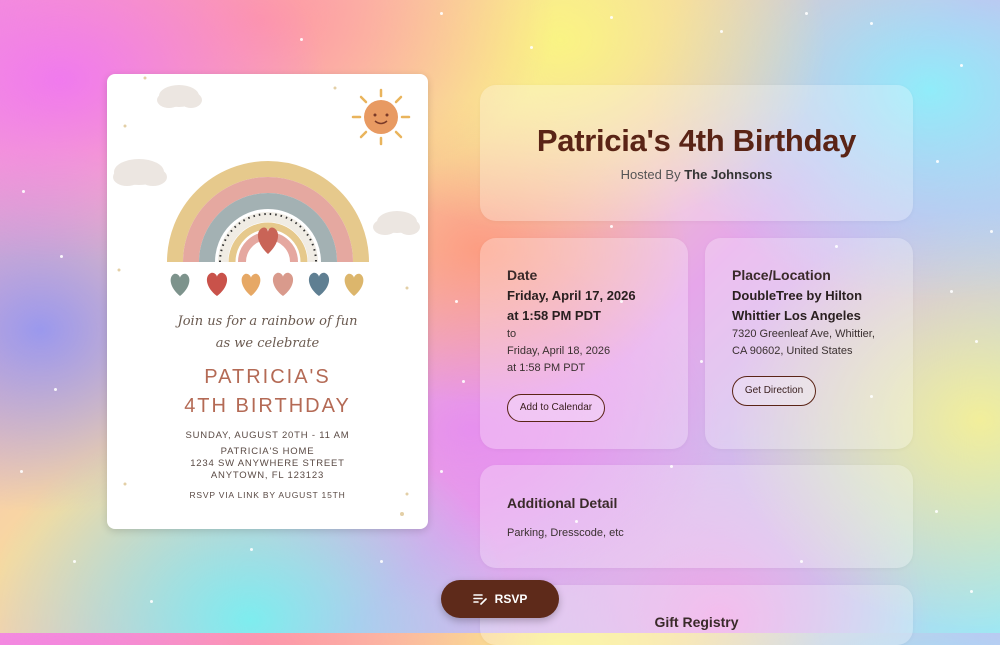  What do you see at coordinates (803, 334) in the screenshot?
I see `address-line1: 7320 Greenleaf Ave, Whittier,` at bounding box center [803, 334].